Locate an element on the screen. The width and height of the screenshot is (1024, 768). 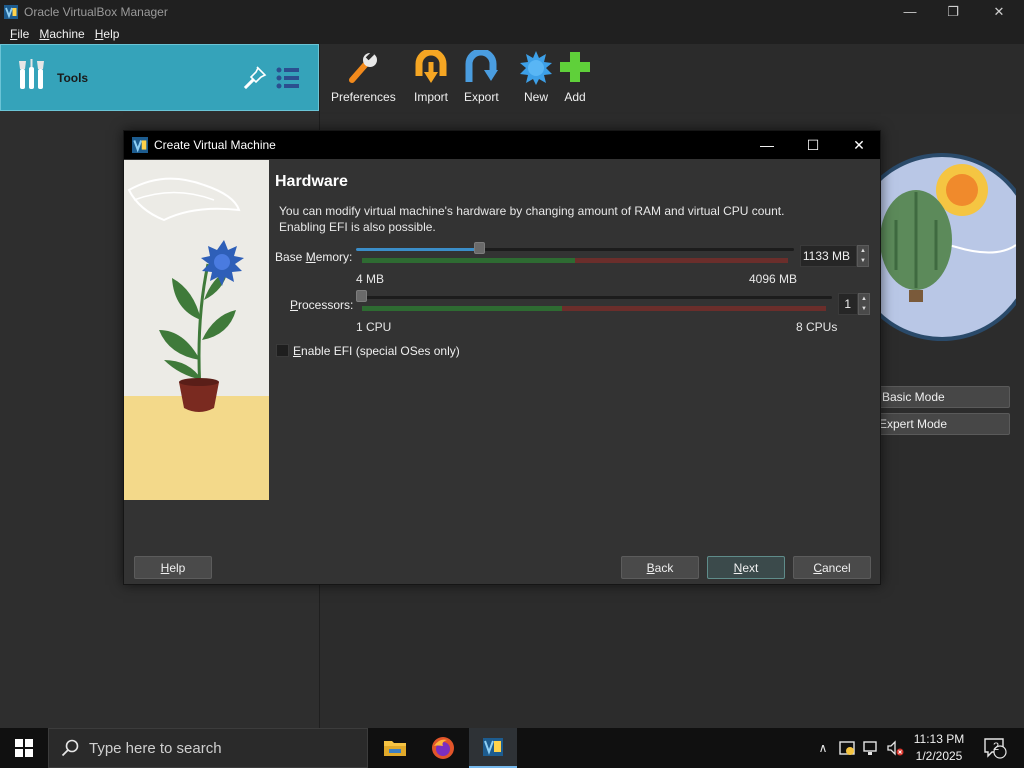
firefox-icon is located at coordinates (443, 748).